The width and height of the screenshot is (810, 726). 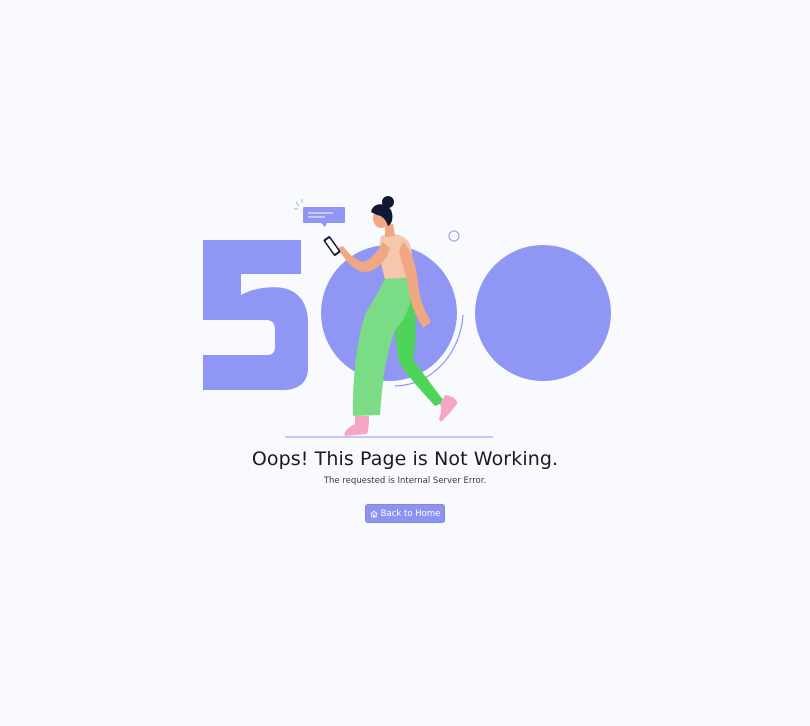 I want to click on error-message: The requested is Internal Server Error., so click(x=405, y=481).